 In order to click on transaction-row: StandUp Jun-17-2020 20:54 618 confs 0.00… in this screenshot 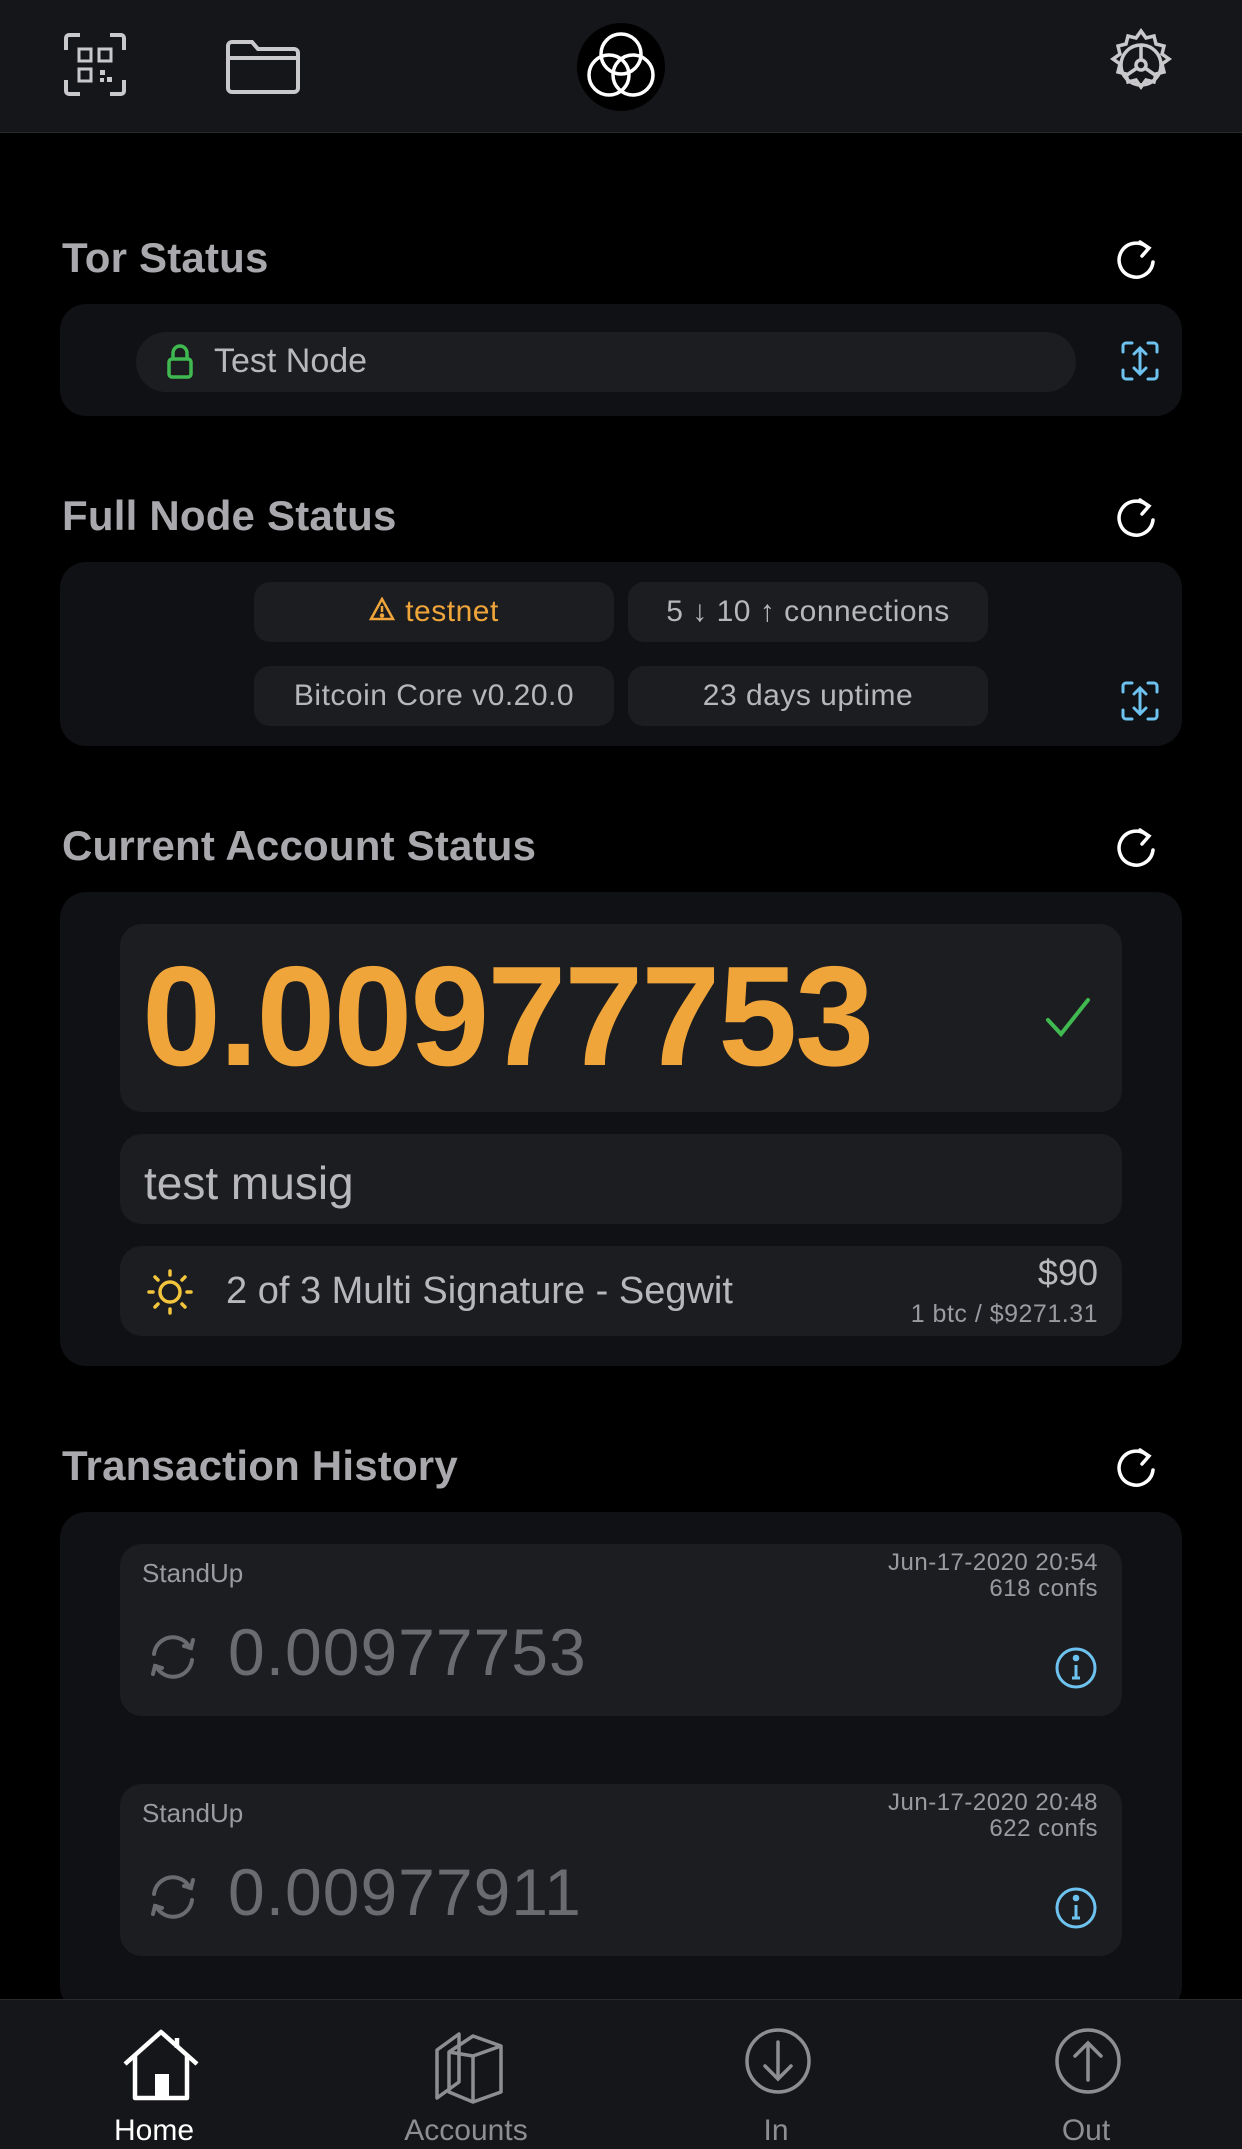, I will do `click(621, 1630)`.